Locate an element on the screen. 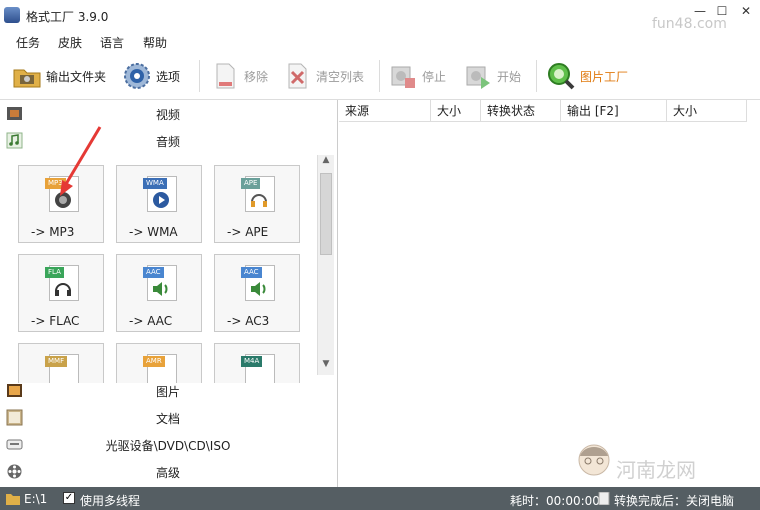 This screenshot has height=510, width=760. format-tag: M4A is located at coordinates (252, 361).